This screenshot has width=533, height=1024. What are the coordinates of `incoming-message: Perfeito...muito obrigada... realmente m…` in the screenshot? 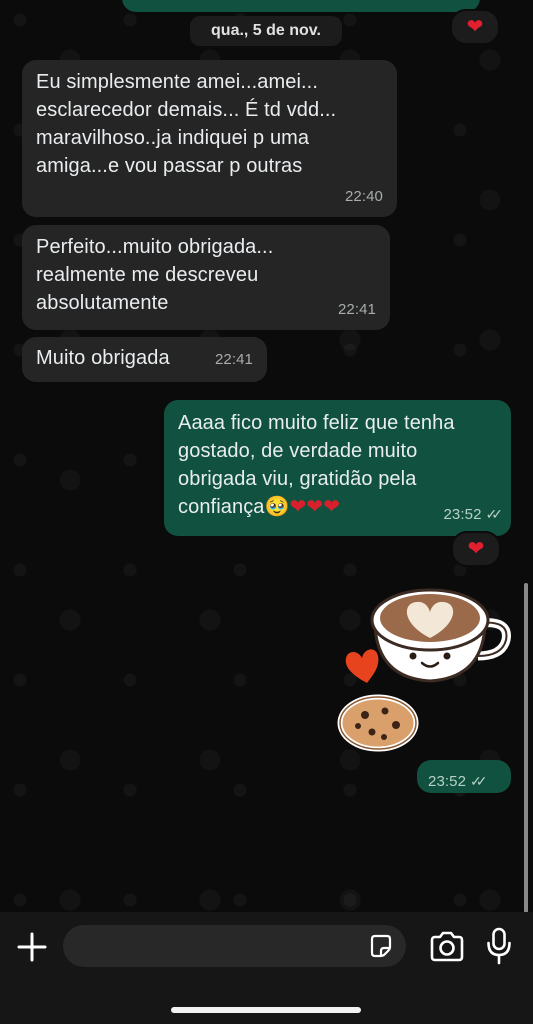 It's located at (206, 277).